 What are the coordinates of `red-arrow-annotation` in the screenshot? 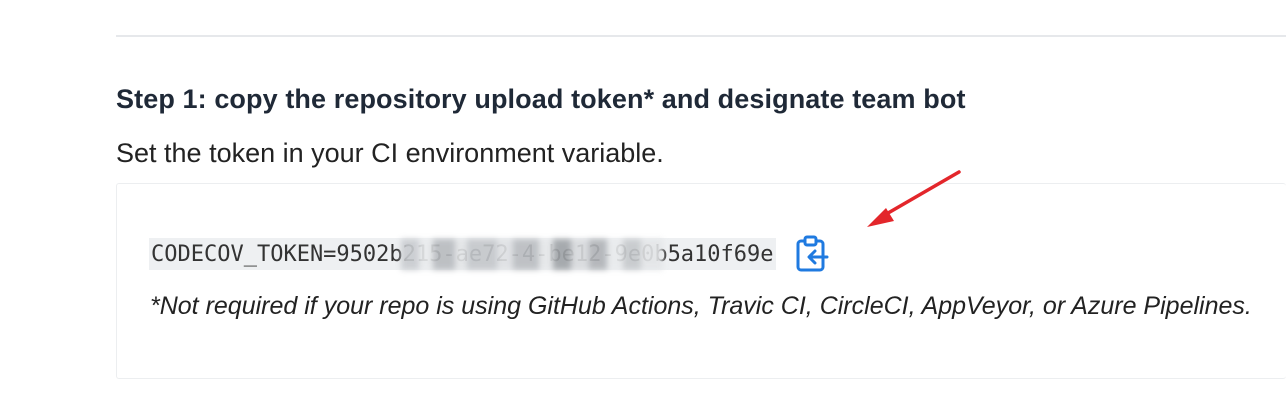 It's located at (914, 198).